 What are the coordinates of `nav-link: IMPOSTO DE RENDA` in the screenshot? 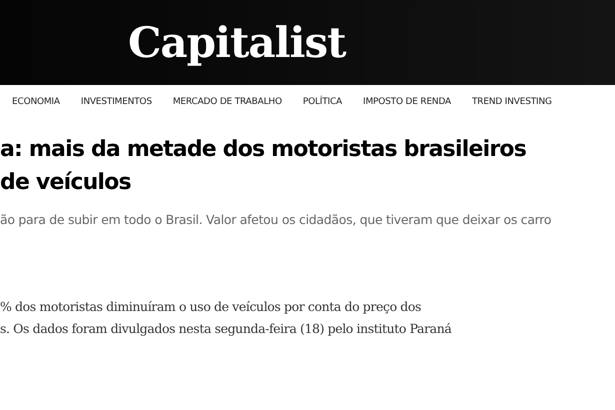 It's located at (407, 107).